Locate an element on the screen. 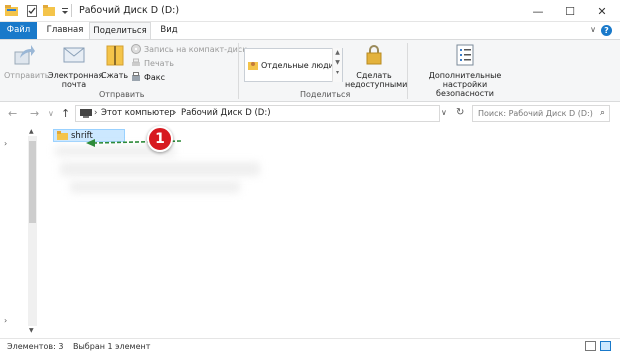 This screenshot has width=620, height=354. title-bar: Рабочий Диск D (D:) — ☐ ✕ is located at coordinates (310, 11).